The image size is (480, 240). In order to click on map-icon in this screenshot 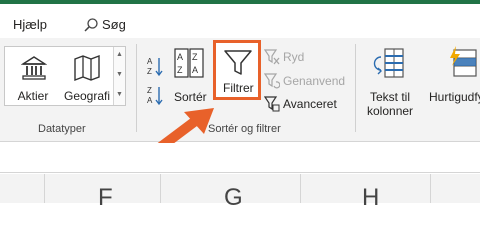, I will do `click(87, 70)`.